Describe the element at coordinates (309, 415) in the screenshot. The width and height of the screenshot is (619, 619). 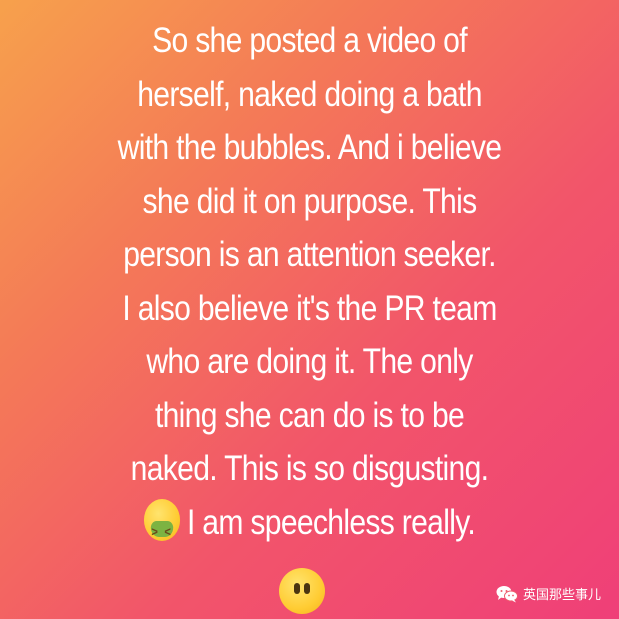
I see `post-line: thing she can do is to be` at that location.